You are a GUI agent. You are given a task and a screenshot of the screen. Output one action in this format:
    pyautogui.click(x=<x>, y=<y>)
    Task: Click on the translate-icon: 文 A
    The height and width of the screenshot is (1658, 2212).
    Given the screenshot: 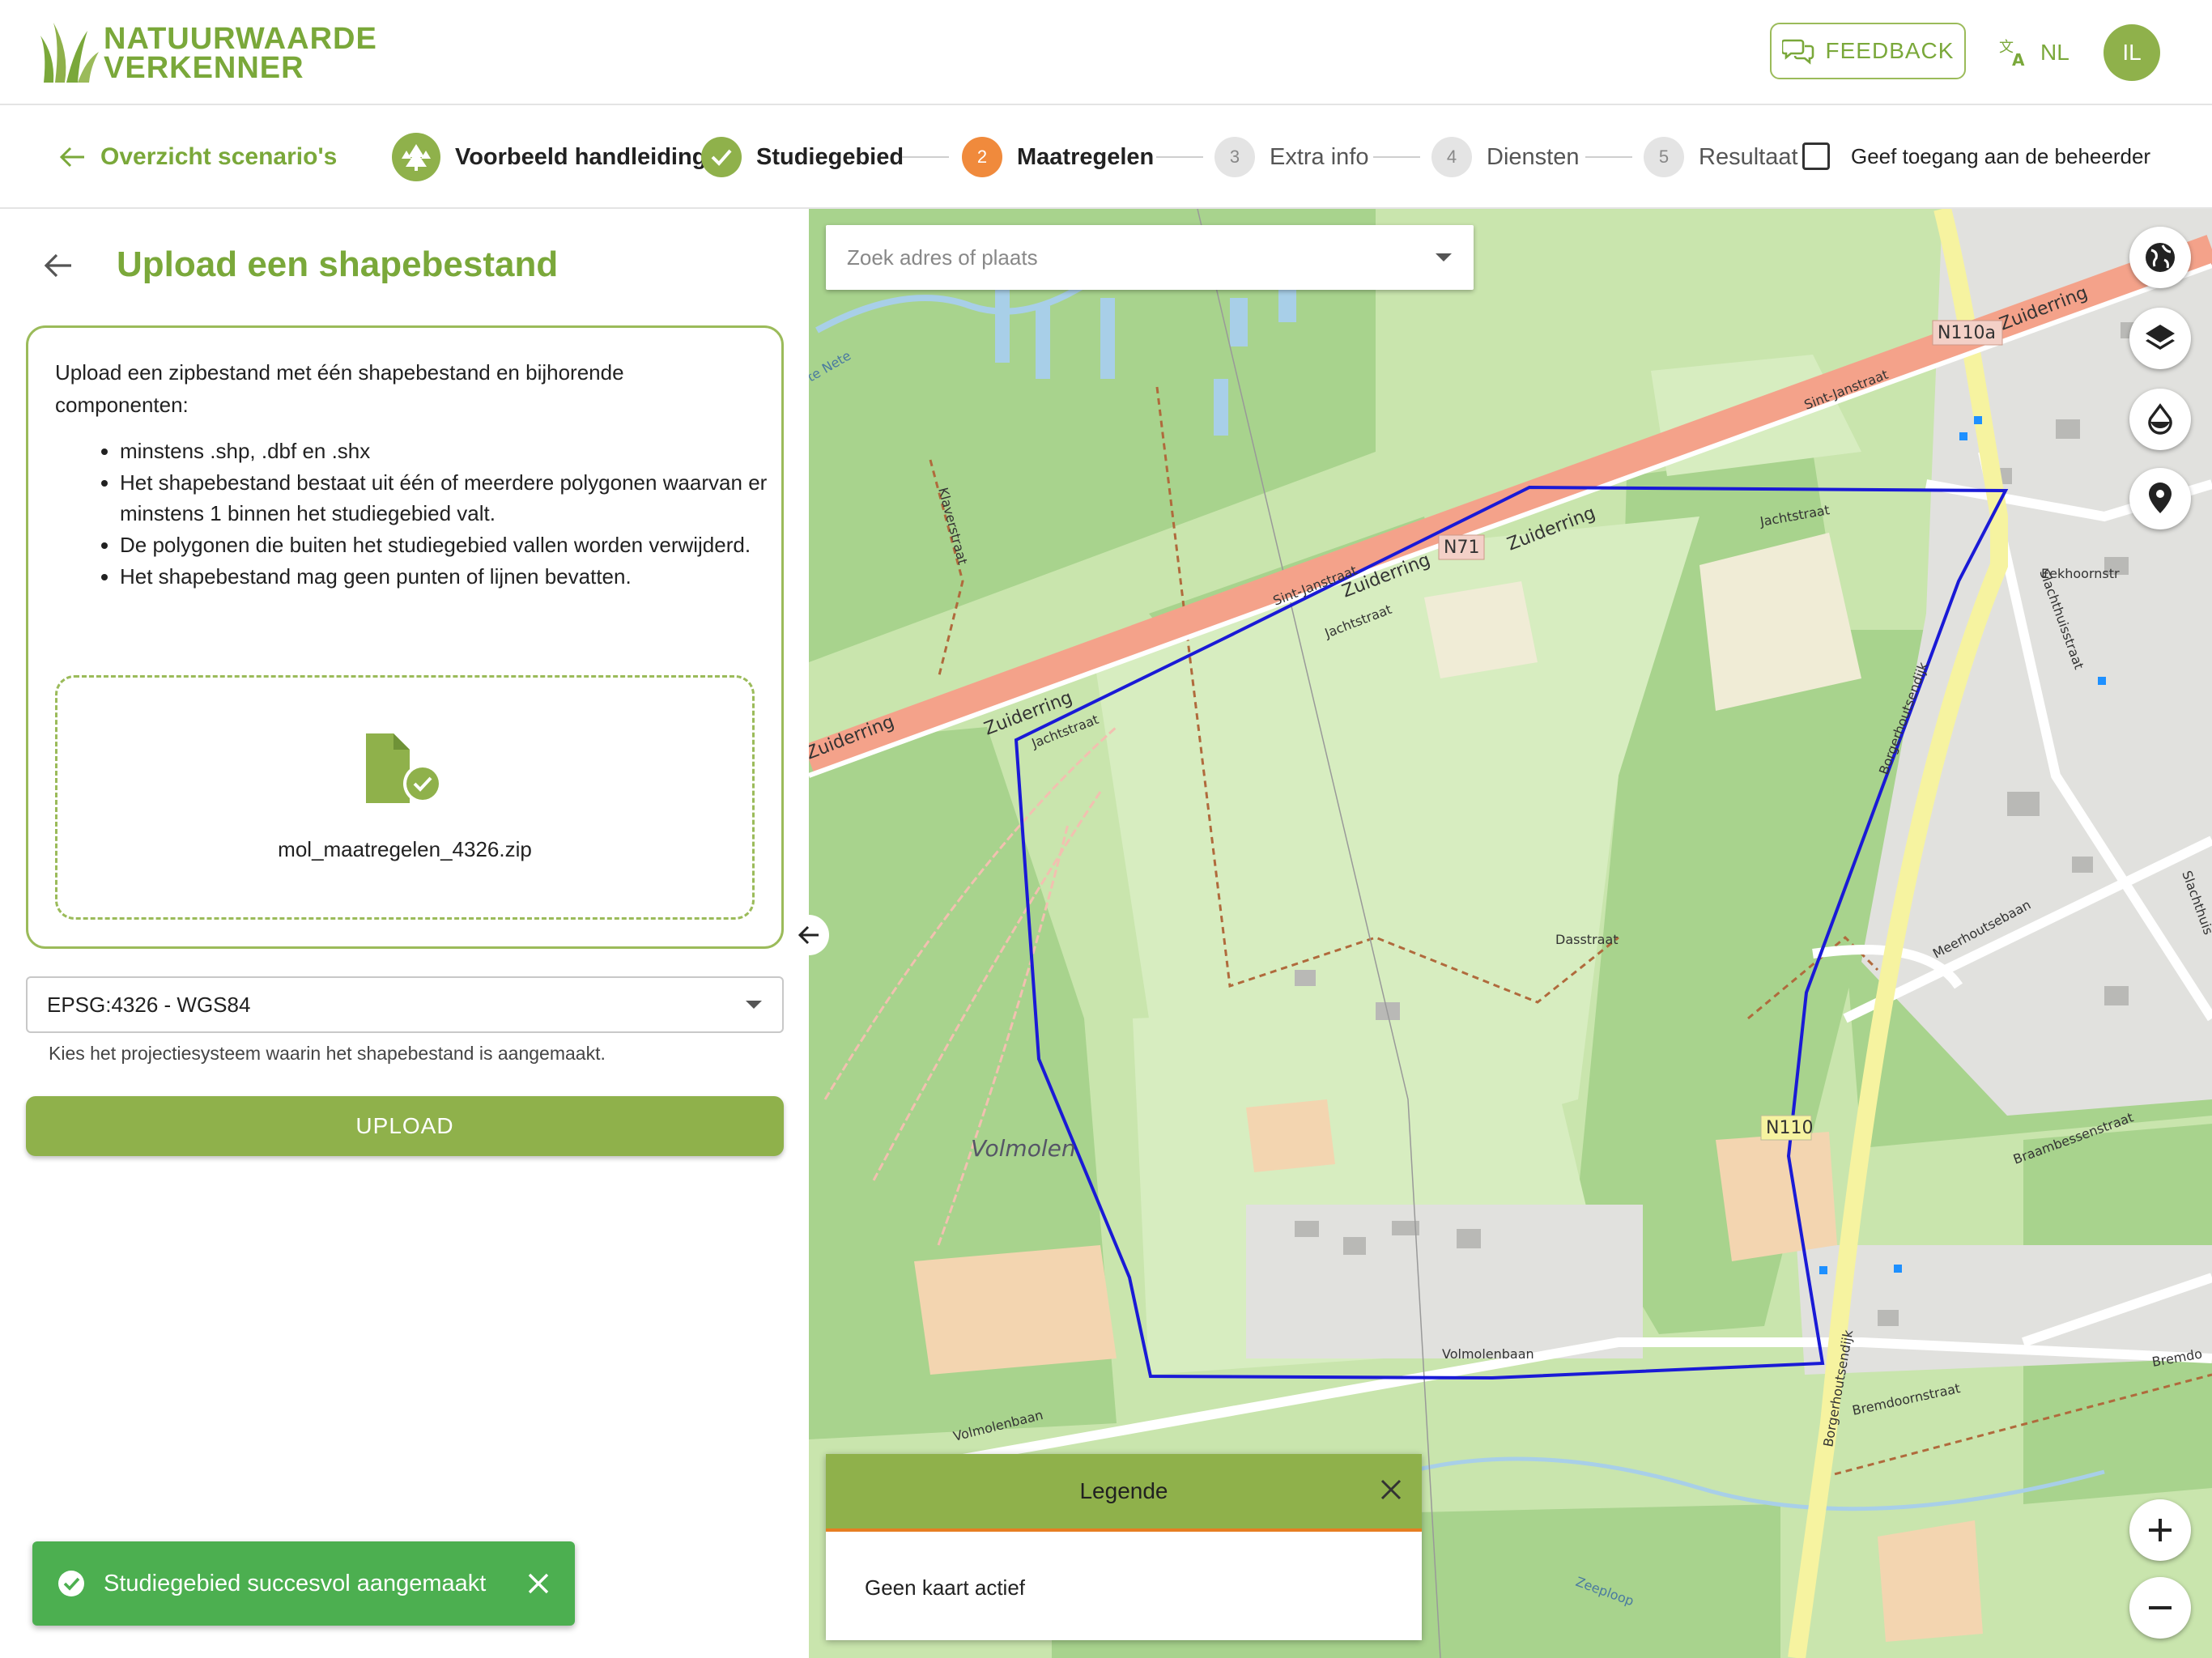 What is the action you would take?
    pyautogui.click(x=2012, y=53)
    